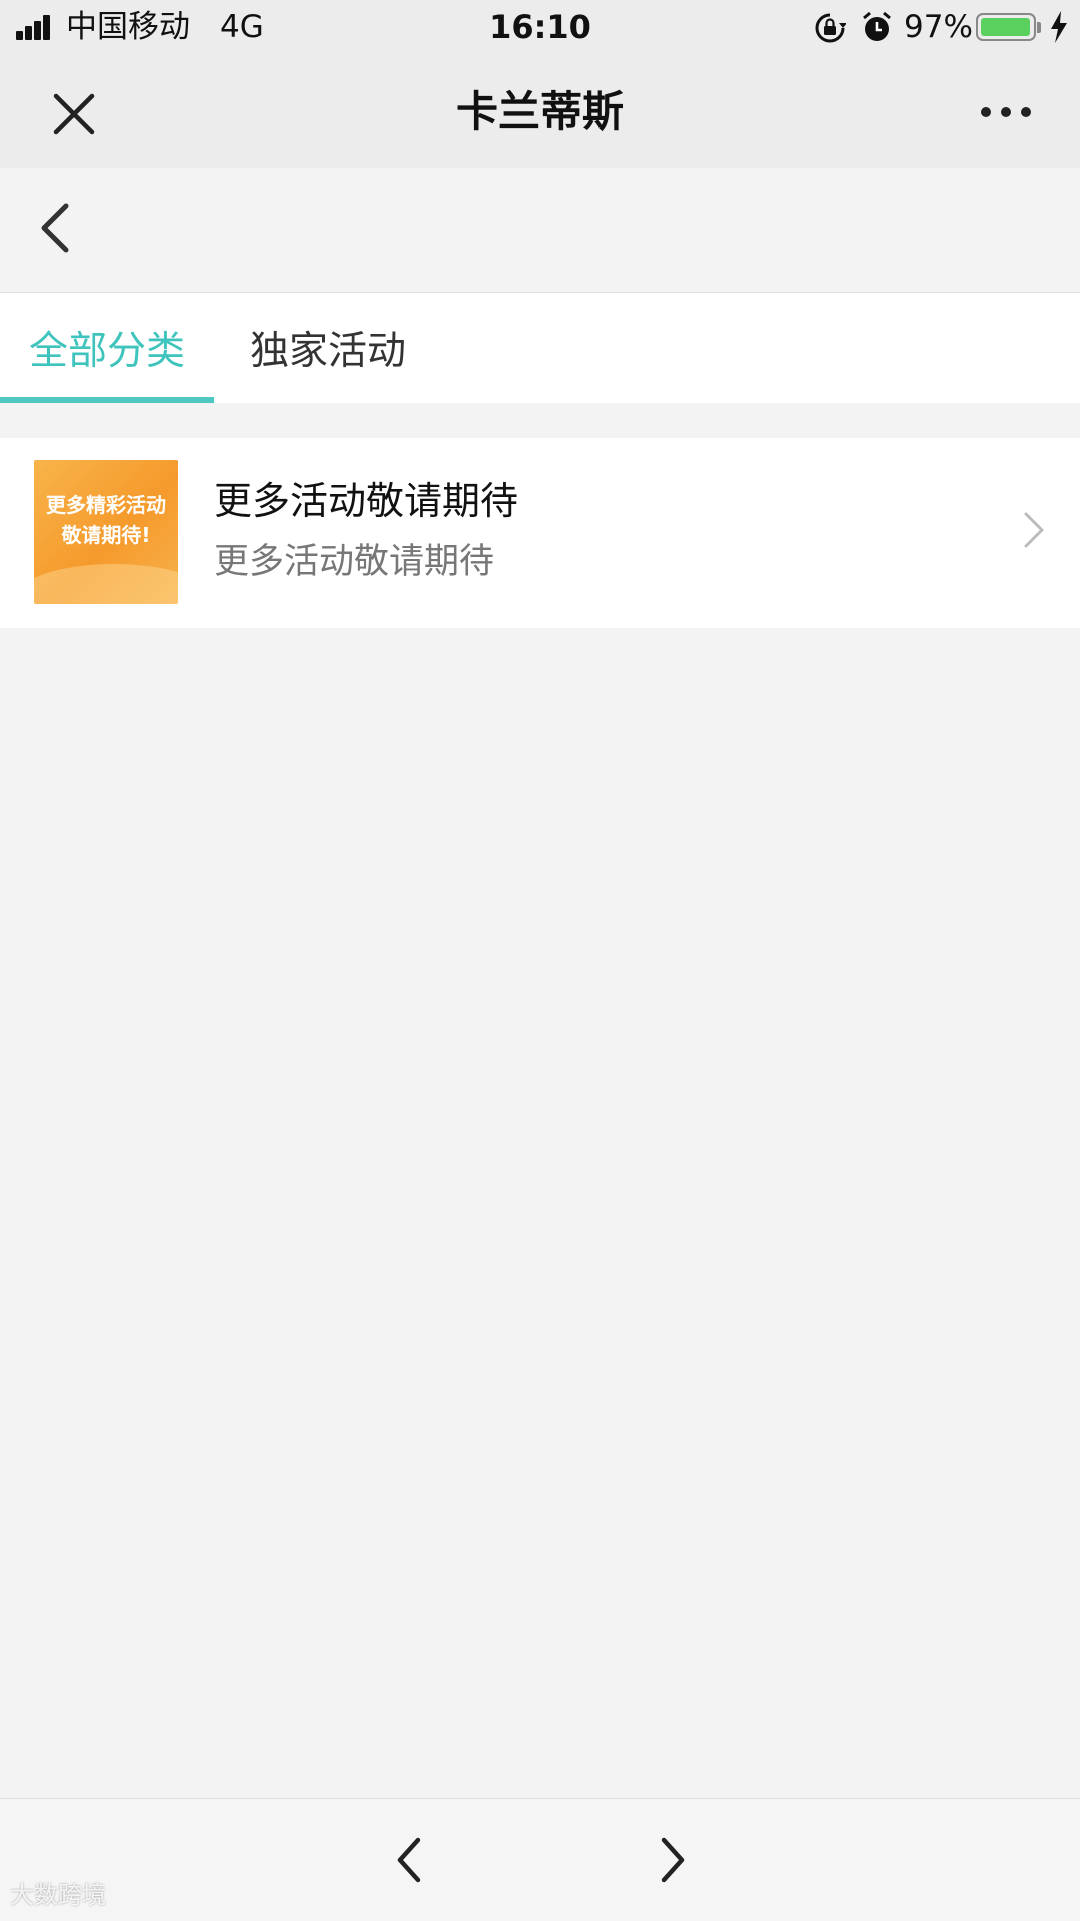 This screenshot has height=1921, width=1080. What do you see at coordinates (540, 230) in the screenshot?
I see `back-row` at bounding box center [540, 230].